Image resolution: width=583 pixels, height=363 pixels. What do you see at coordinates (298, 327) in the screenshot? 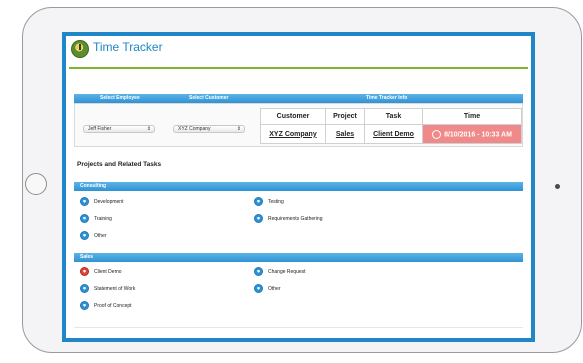
I see `footer-divider` at bounding box center [298, 327].